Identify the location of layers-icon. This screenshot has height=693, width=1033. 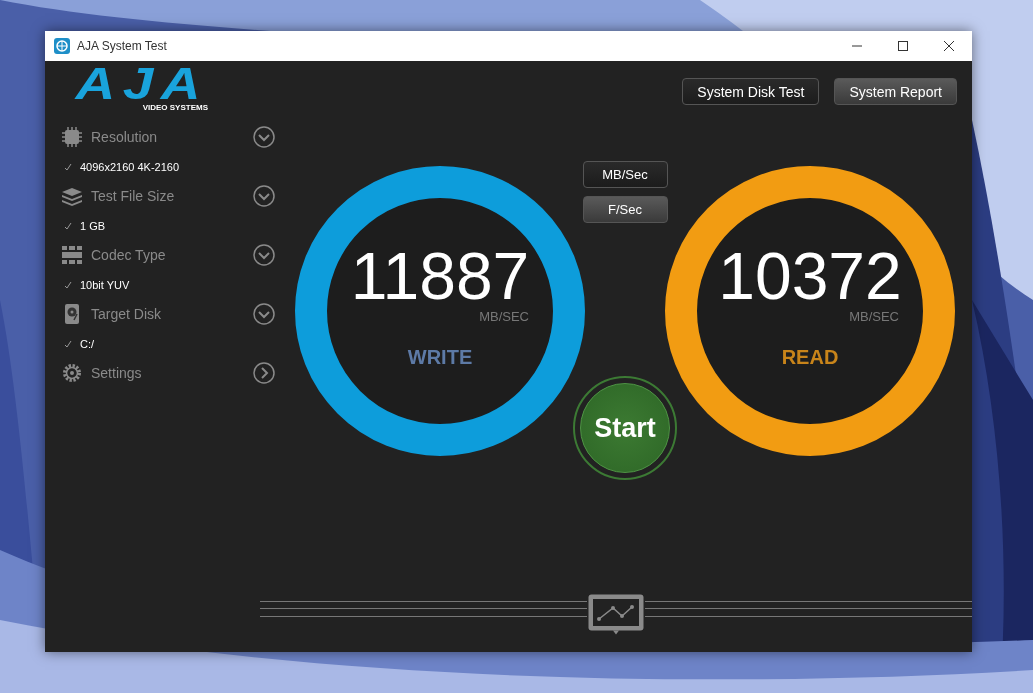
(72, 196).